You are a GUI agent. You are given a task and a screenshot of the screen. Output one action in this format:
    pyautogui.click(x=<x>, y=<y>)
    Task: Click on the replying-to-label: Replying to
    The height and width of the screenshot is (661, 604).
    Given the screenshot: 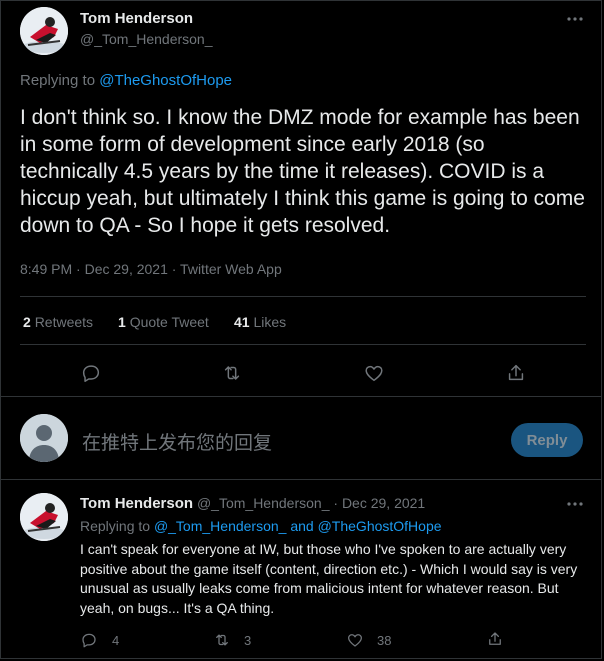 What is the action you would take?
    pyautogui.click(x=58, y=80)
    